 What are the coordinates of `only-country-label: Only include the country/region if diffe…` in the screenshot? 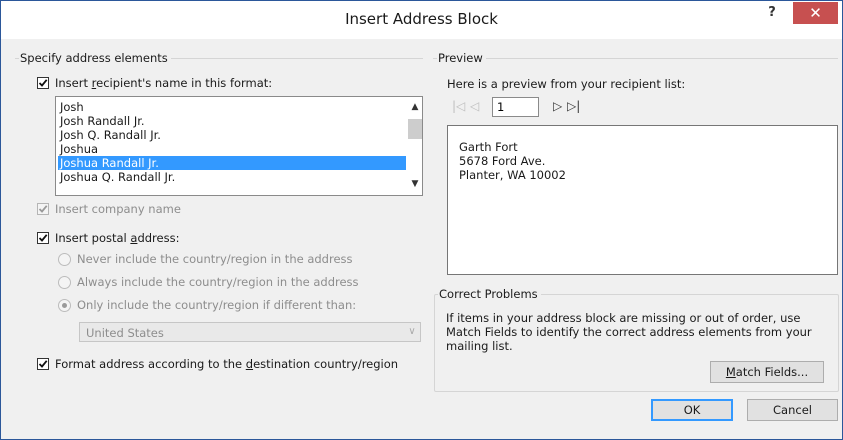 It's located at (217, 305).